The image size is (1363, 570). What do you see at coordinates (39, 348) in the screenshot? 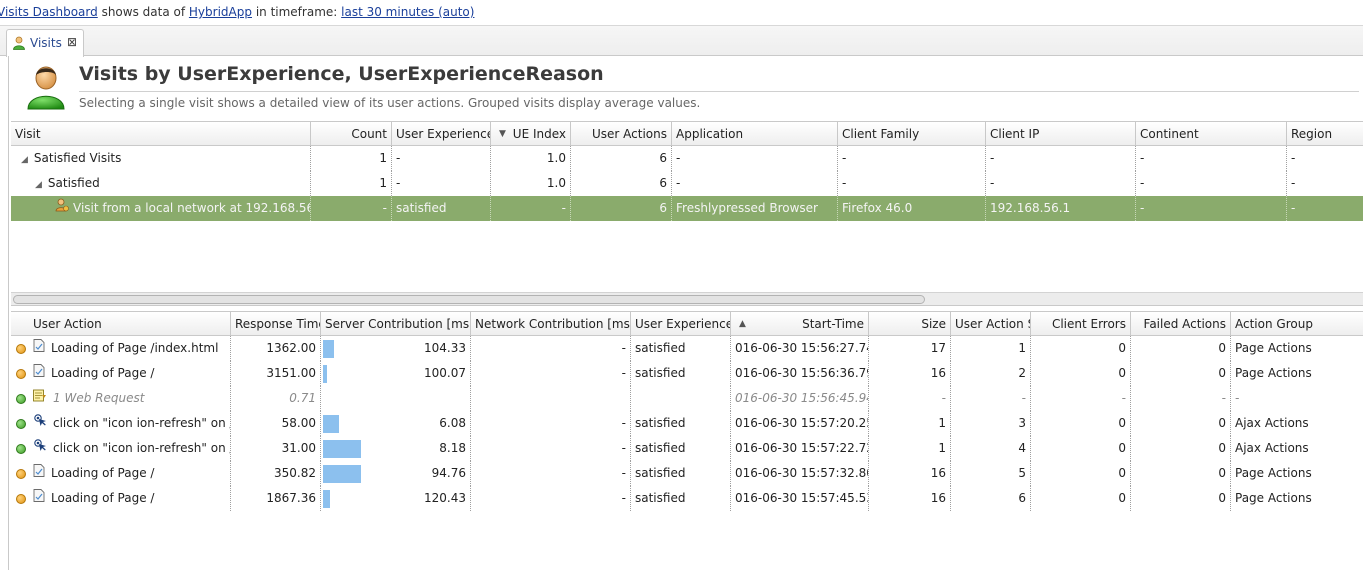
I see `page-icon` at bounding box center [39, 348].